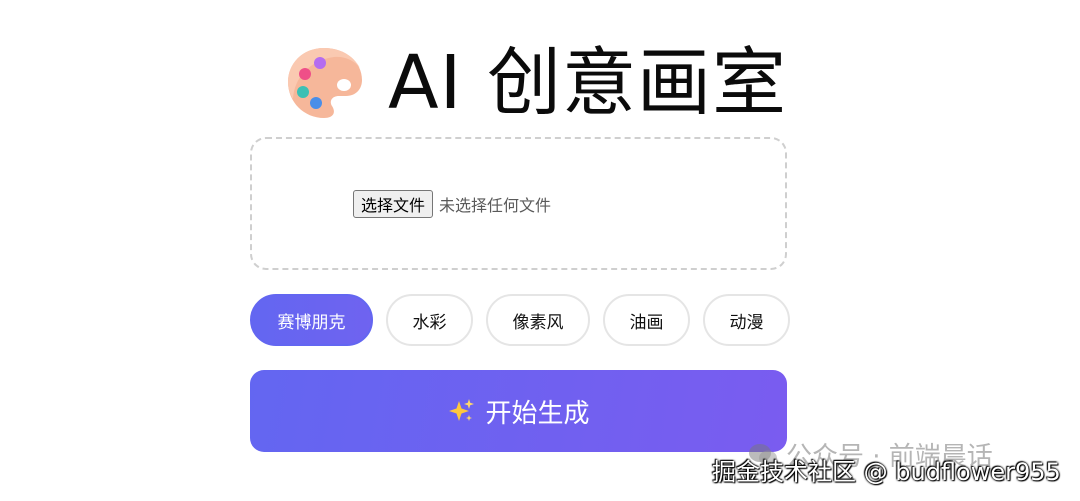  I want to click on file-input: 选择文件 未选择任何文件, so click(452, 204).